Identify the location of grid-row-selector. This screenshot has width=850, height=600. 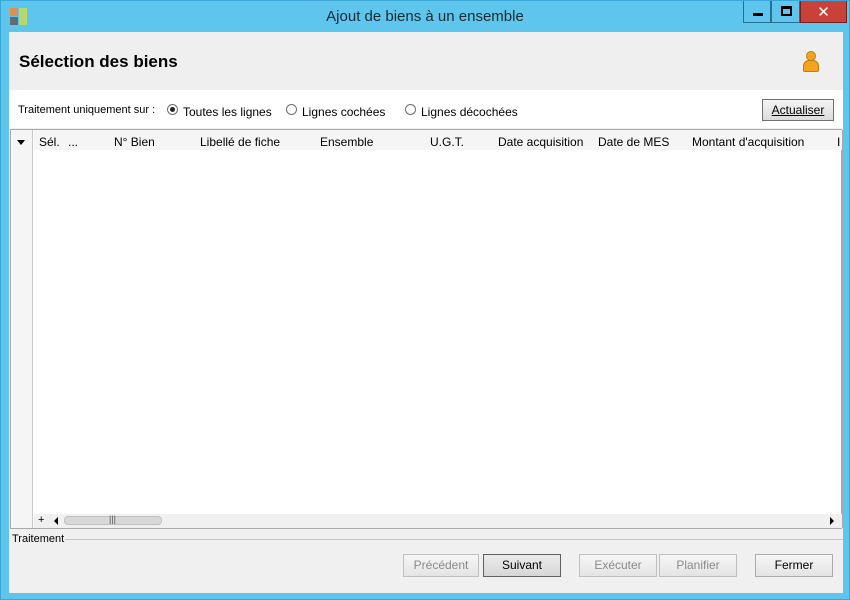
(22, 329).